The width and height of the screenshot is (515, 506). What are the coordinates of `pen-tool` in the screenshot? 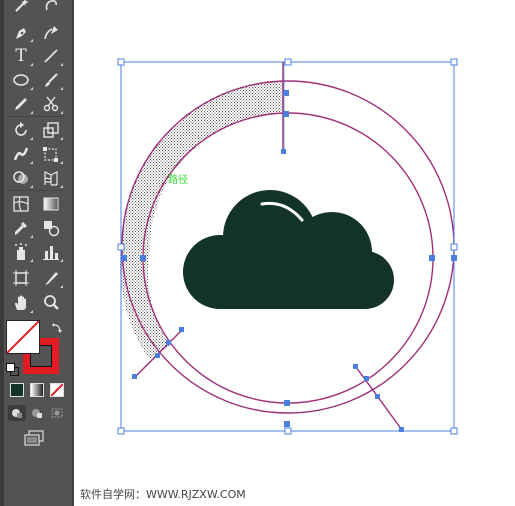 It's located at (21, 32).